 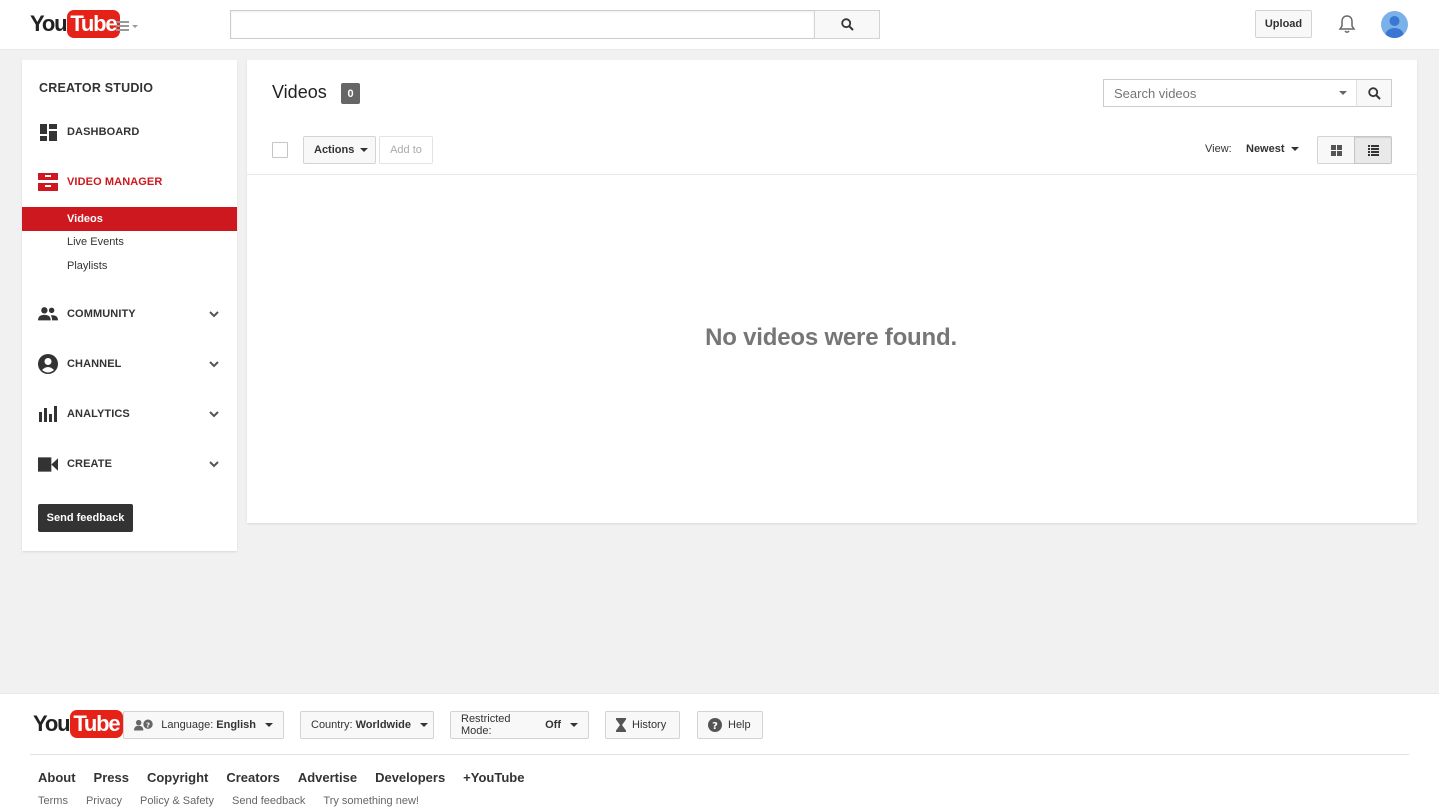 I want to click on grid-view-icon, so click(x=1336, y=150).